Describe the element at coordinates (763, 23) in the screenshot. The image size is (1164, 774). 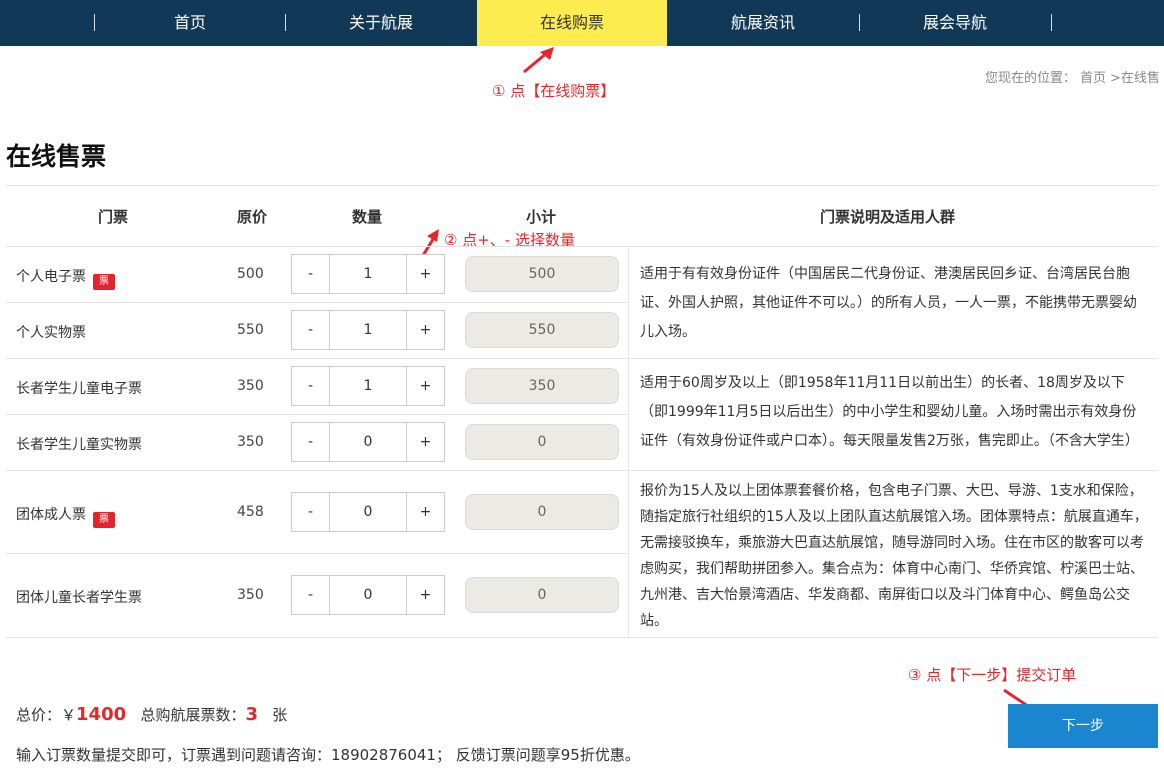
I see `nav-item-news: 航展资讯` at that location.